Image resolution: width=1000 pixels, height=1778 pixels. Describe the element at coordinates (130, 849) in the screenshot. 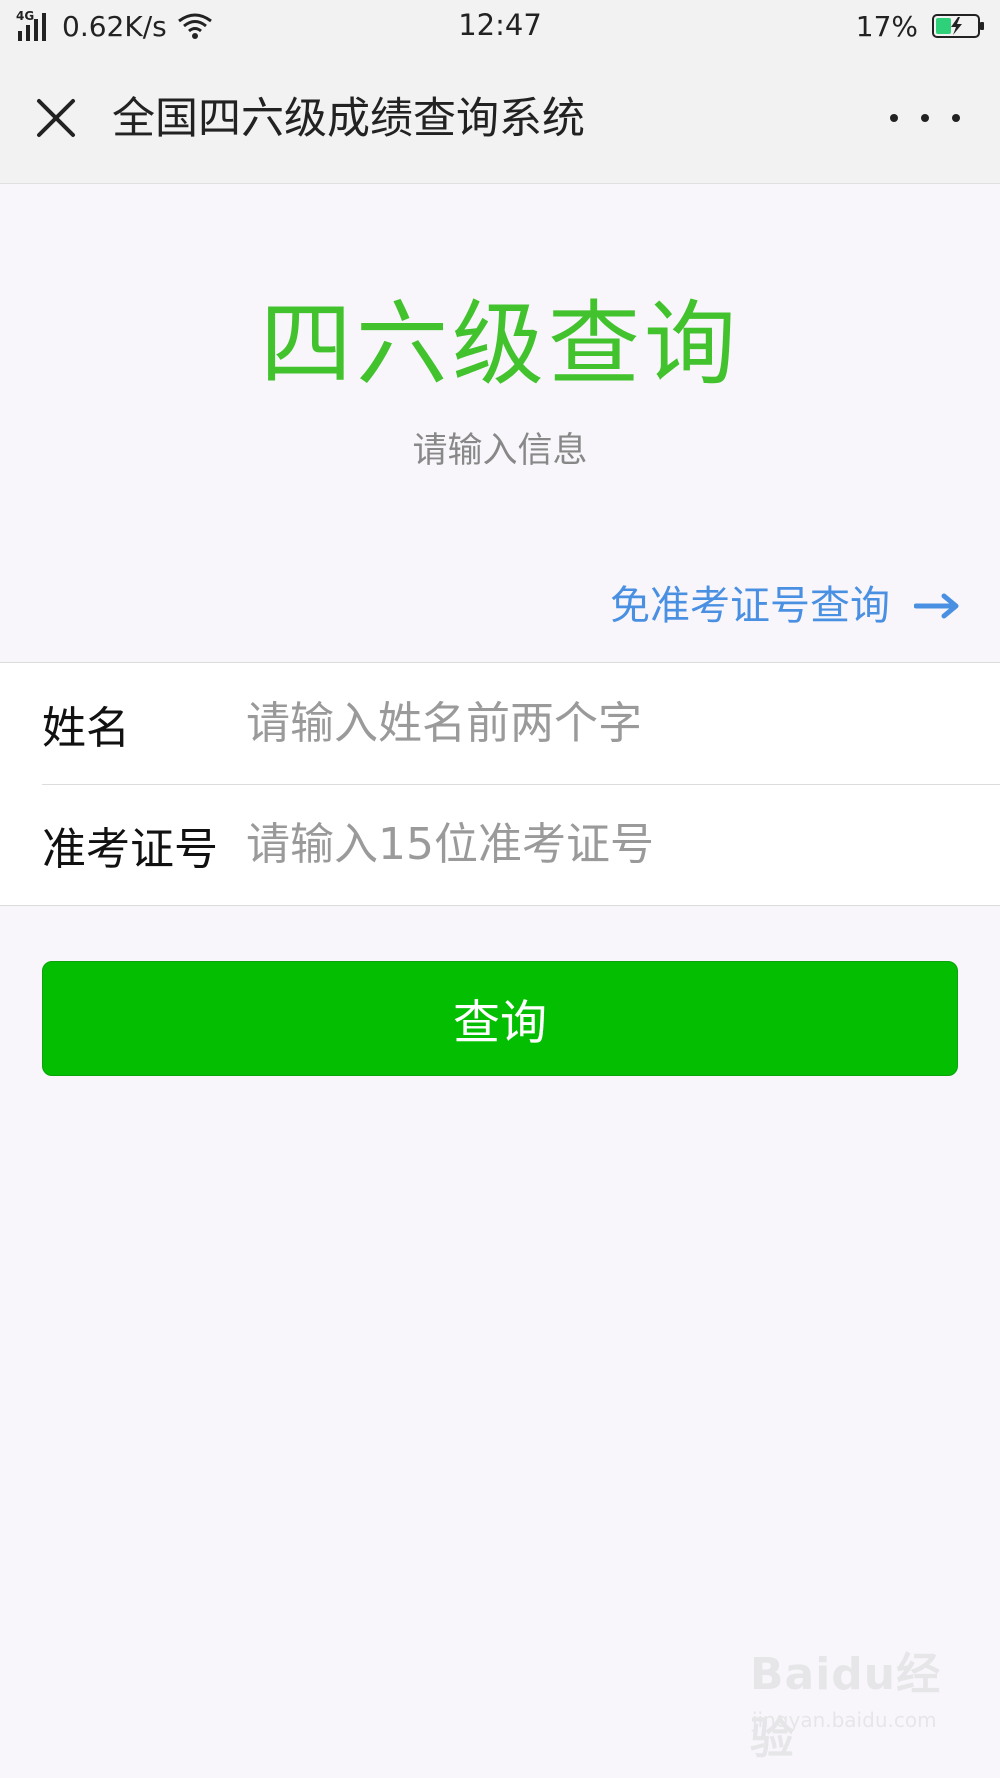

I see `ticket-label: 准考证号` at that location.